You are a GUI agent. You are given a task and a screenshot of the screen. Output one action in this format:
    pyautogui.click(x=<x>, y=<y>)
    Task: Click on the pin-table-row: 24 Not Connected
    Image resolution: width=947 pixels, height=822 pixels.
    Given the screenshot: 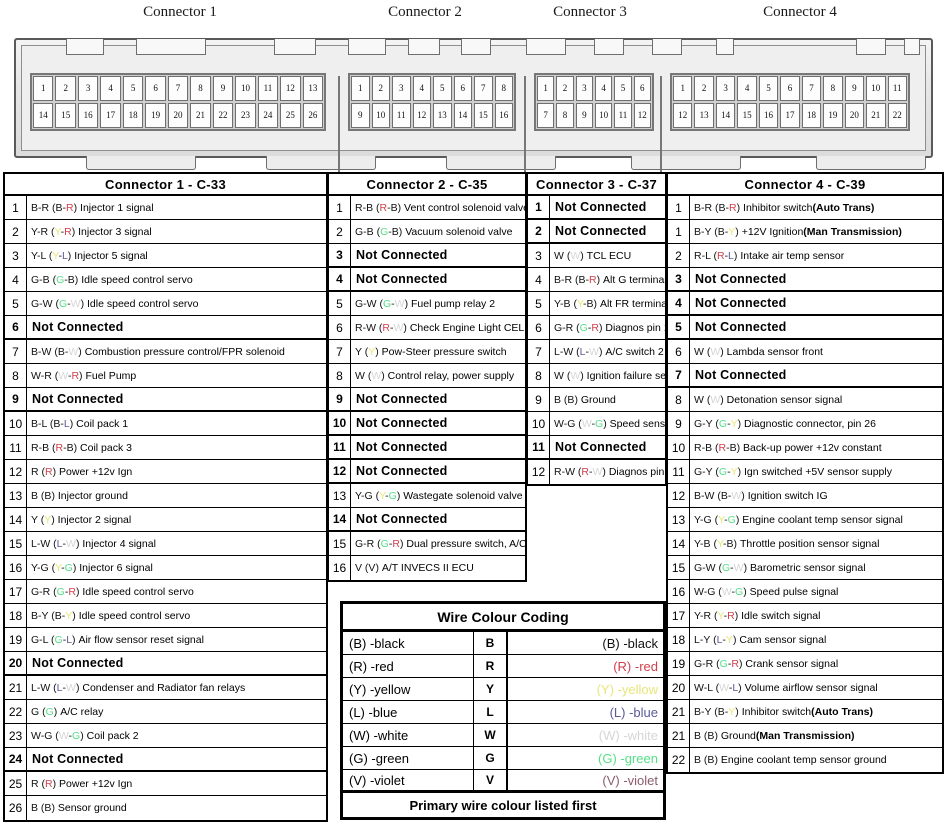 What is the action you would take?
    pyautogui.click(x=165, y=760)
    